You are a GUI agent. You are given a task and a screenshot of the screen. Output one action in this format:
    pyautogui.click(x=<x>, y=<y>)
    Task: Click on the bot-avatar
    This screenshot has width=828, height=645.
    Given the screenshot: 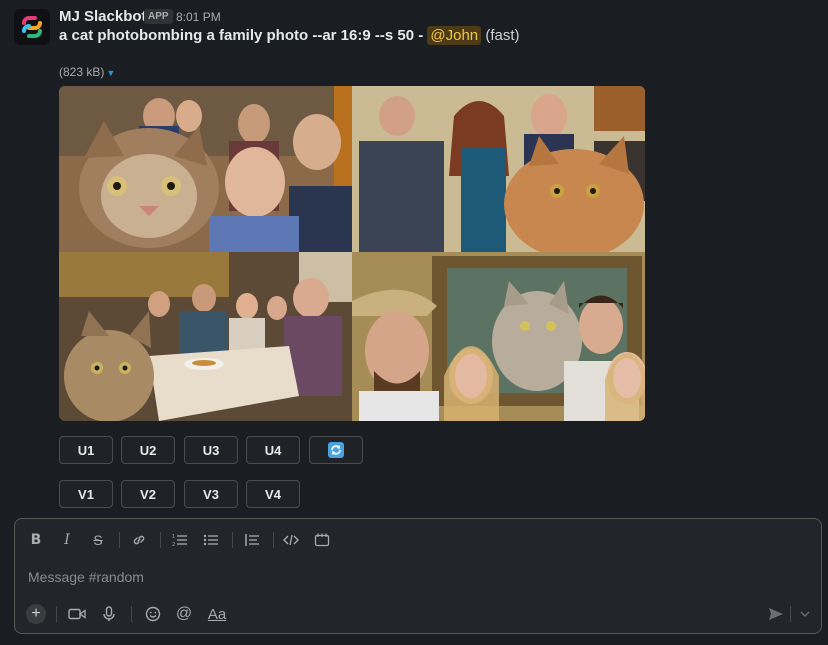 What is the action you would take?
    pyautogui.click(x=32, y=27)
    